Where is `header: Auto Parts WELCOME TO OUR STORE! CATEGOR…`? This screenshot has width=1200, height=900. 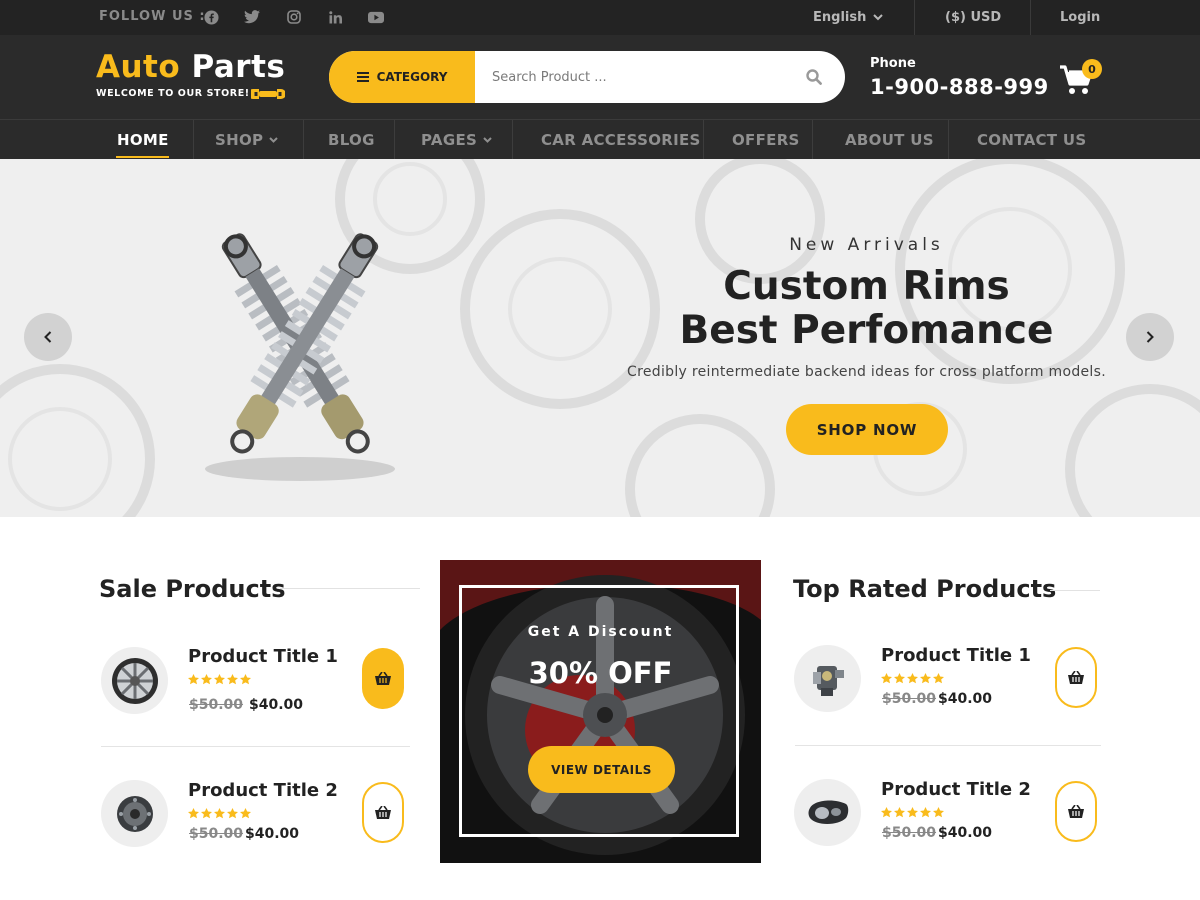
header: Auto Parts WELCOME TO OUR STORE! CATEGOR… is located at coordinates (600, 77).